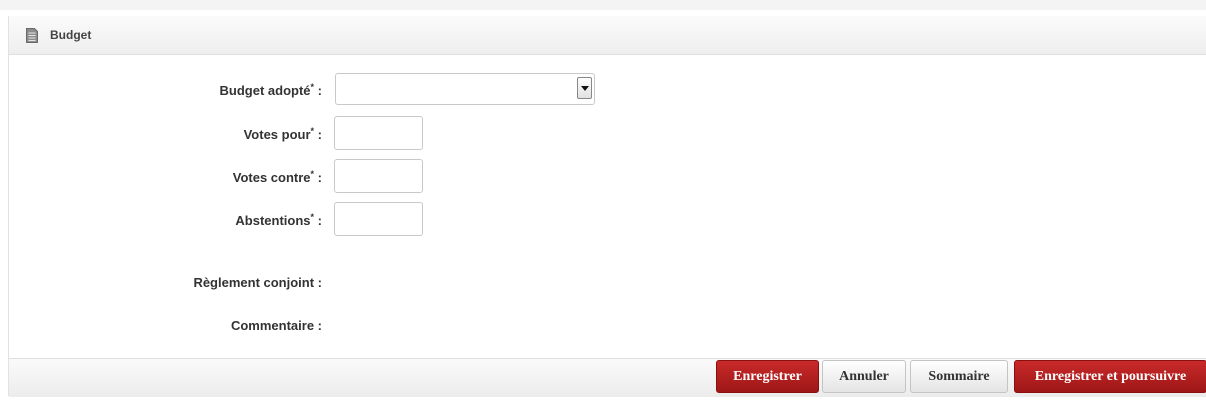 Image resolution: width=1206 pixels, height=412 pixels. I want to click on votes-pour-input, so click(378, 133).